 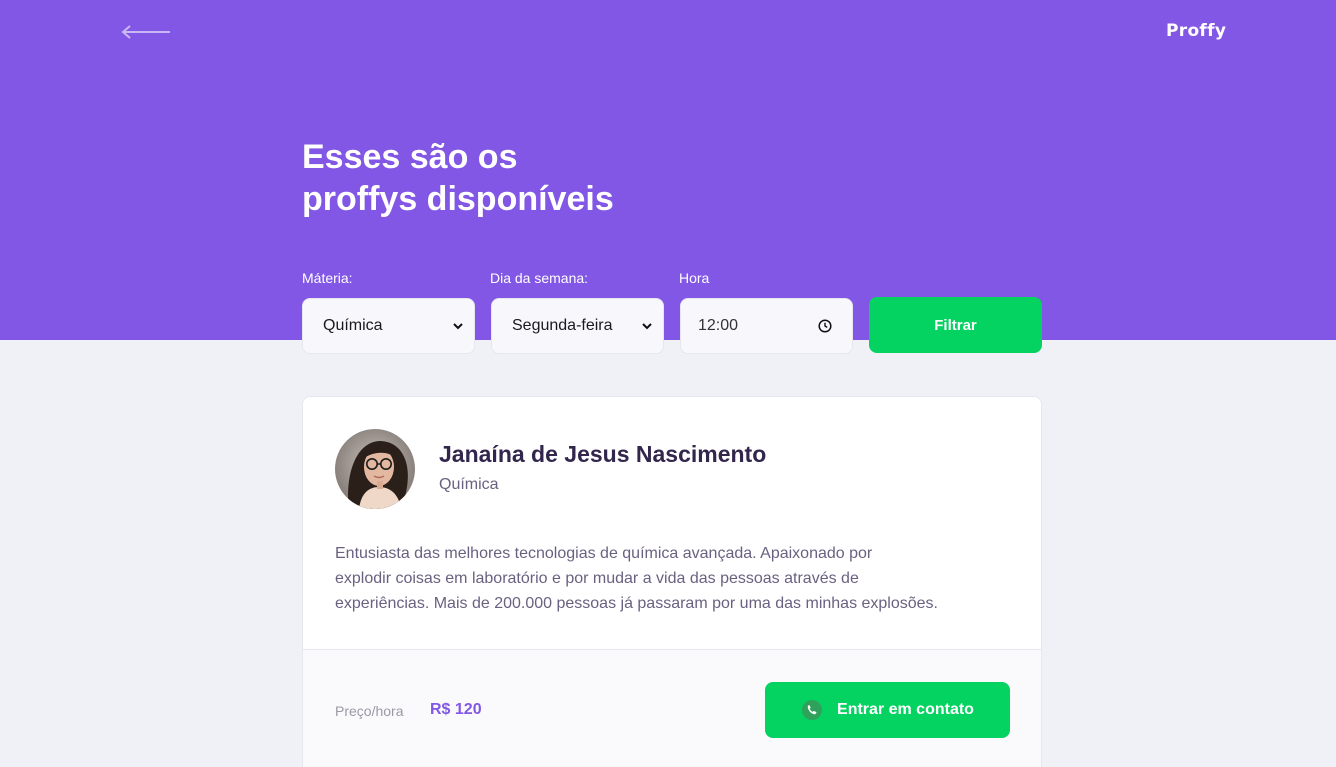 I want to click on time-input: 12:00, so click(x=766, y=326).